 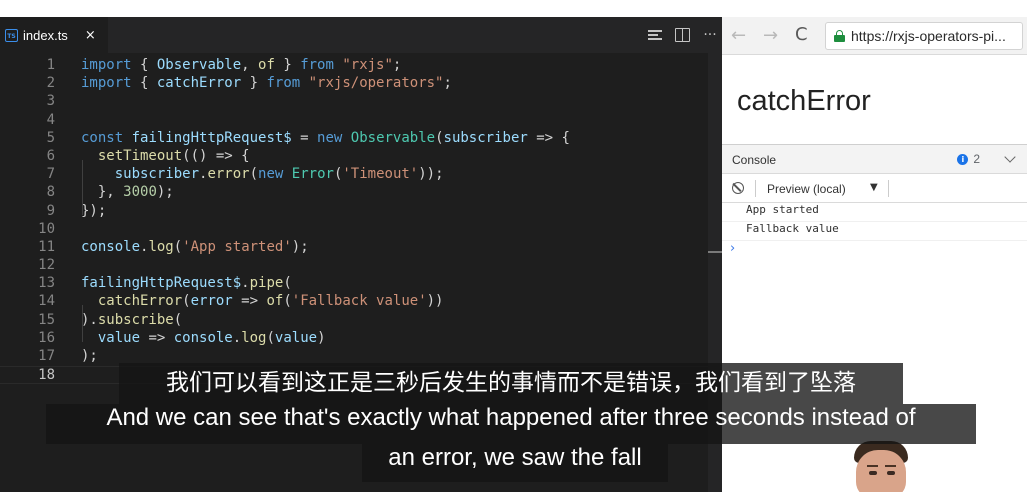 I want to click on code-line: 1 import { Observable, of } from "rxjs";, so click(x=354, y=66).